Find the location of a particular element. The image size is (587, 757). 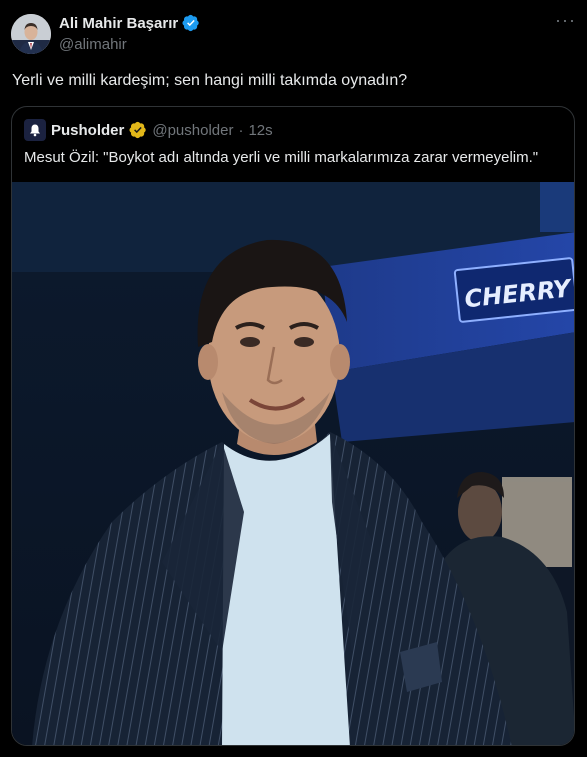

verified-badge-icon is located at coordinates (191, 23).